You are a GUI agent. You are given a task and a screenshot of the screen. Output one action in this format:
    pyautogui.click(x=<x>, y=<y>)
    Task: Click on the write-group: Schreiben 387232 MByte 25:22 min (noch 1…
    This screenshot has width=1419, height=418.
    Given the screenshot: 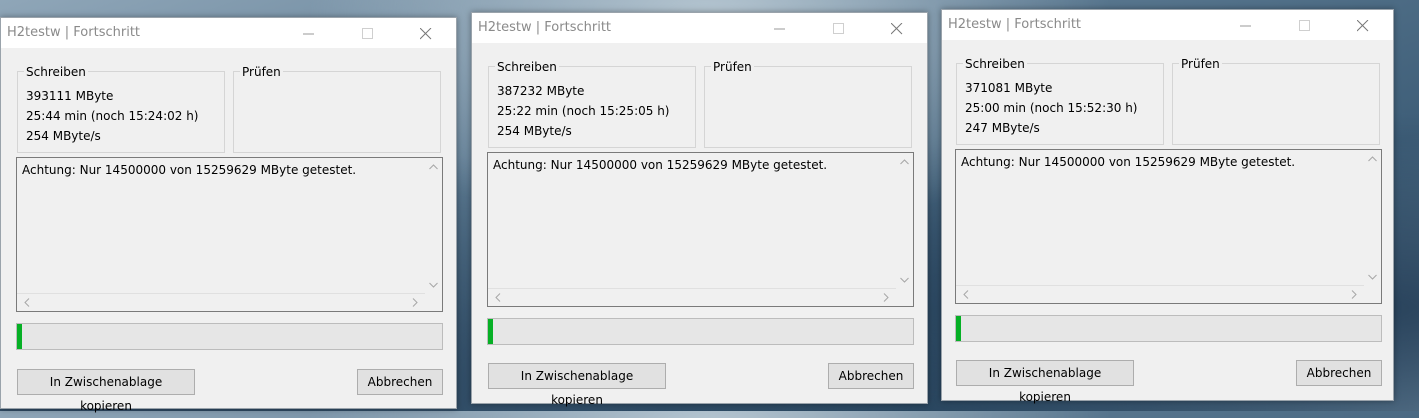 What is the action you would take?
    pyautogui.click(x=592, y=104)
    